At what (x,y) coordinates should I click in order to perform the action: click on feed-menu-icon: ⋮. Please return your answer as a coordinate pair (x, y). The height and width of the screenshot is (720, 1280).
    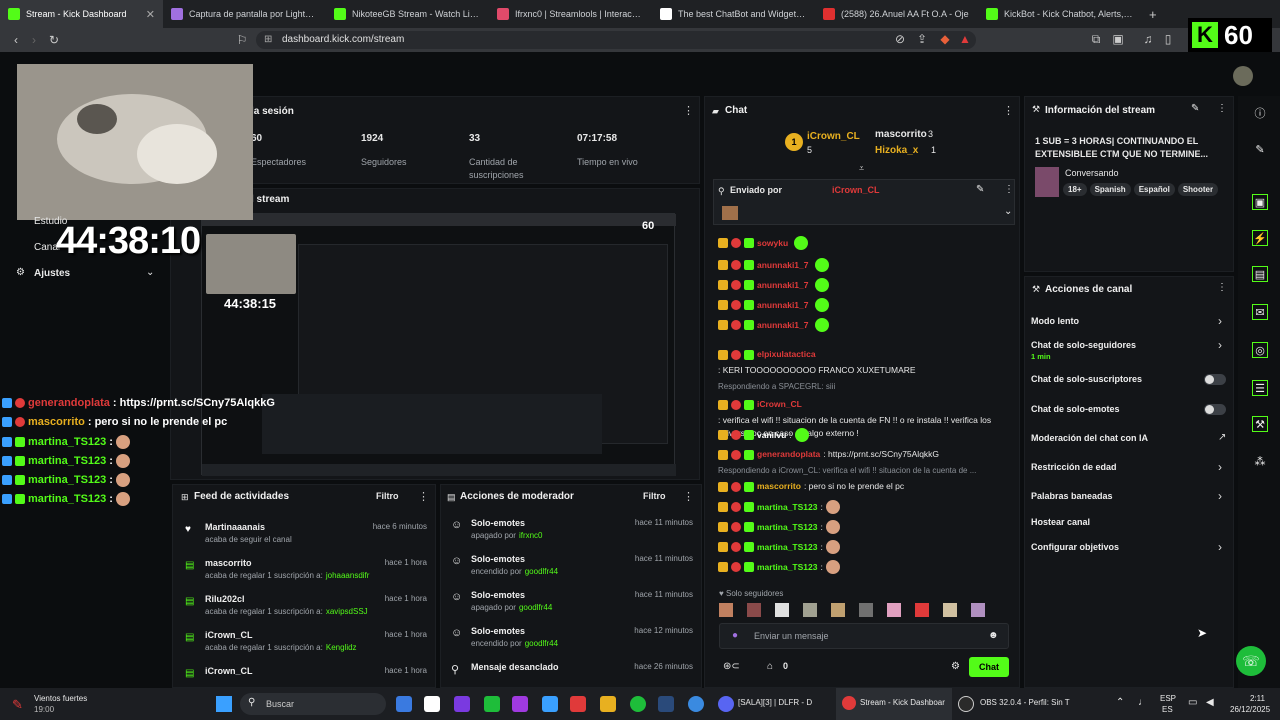
    Looking at the image, I should click on (423, 496).